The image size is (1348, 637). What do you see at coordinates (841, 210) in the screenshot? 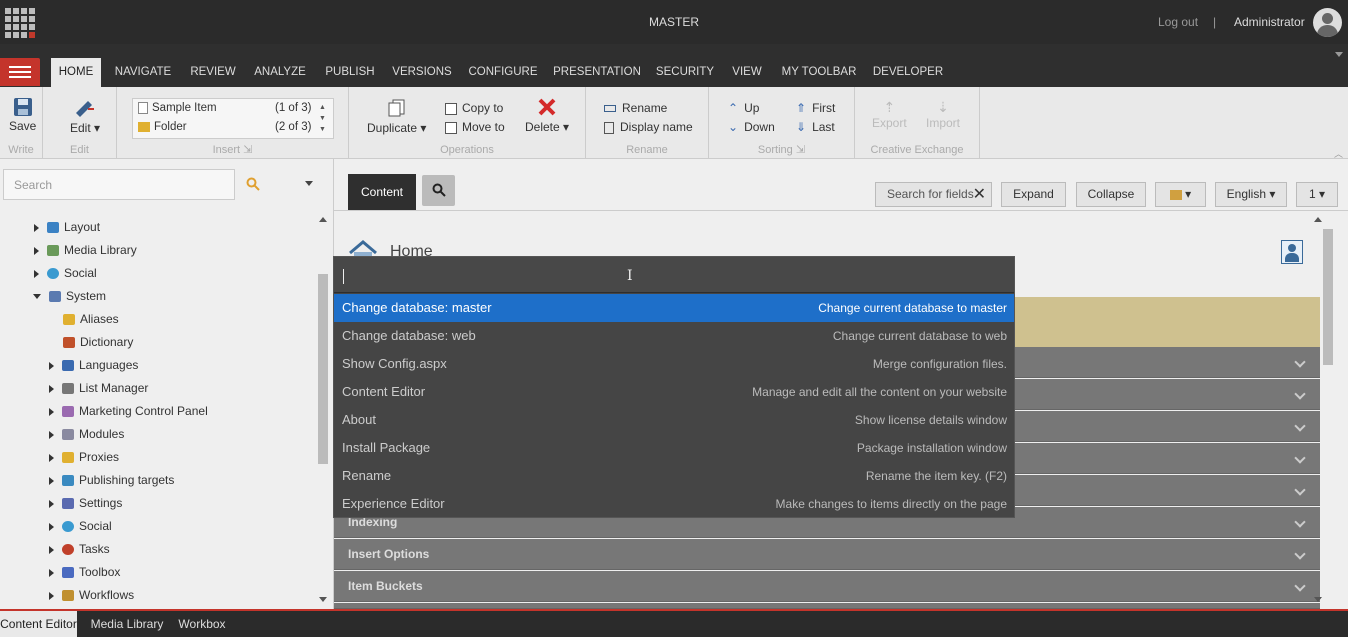
I see `divider` at bounding box center [841, 210].